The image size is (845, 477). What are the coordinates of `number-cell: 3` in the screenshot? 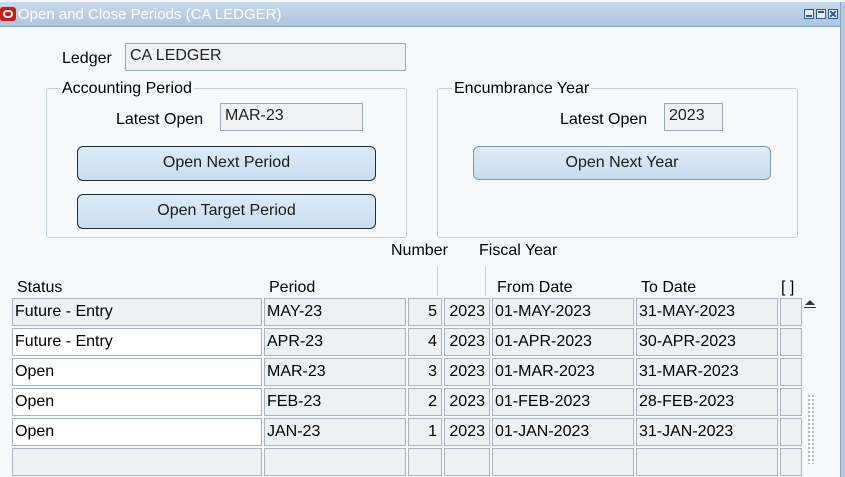 It's located at (425, 372).